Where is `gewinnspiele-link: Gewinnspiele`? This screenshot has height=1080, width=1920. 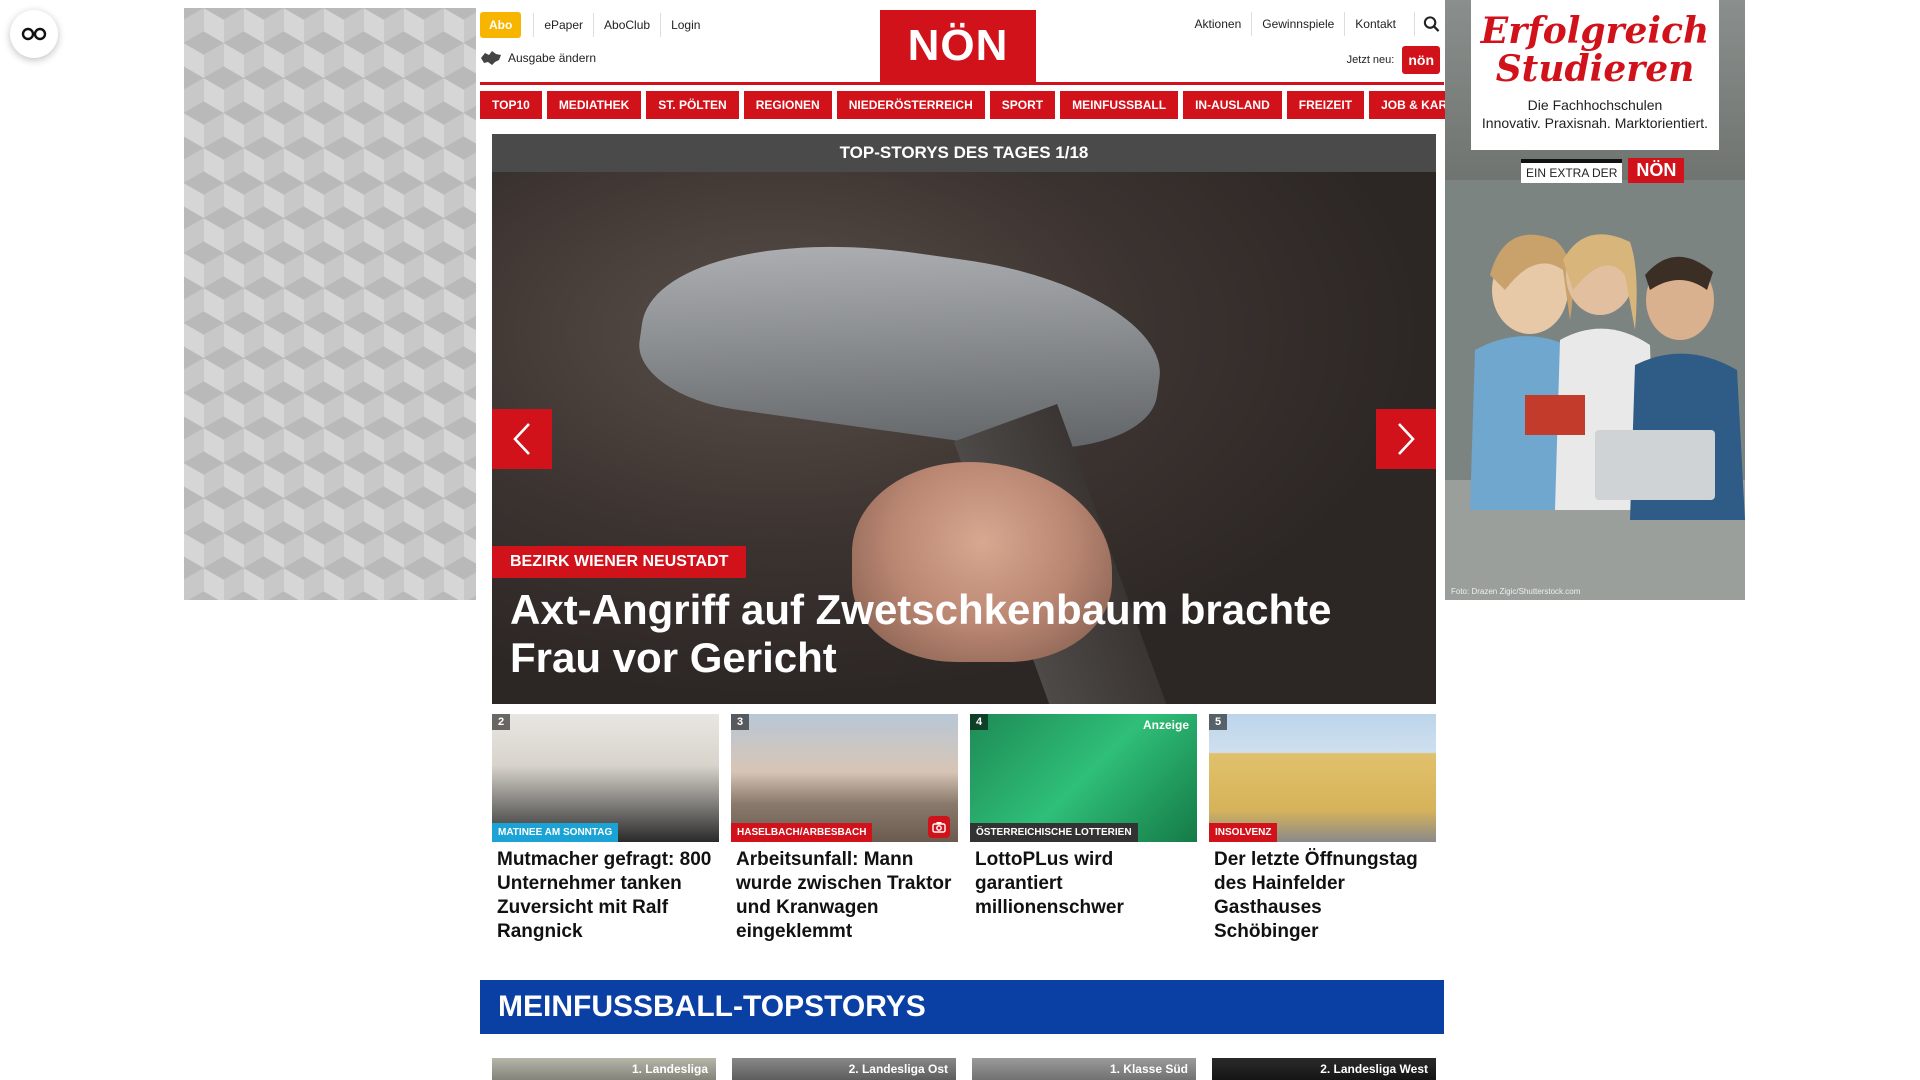 gewinnspiele-link: Gewinnspiele is located at coordinates (1297, 24).